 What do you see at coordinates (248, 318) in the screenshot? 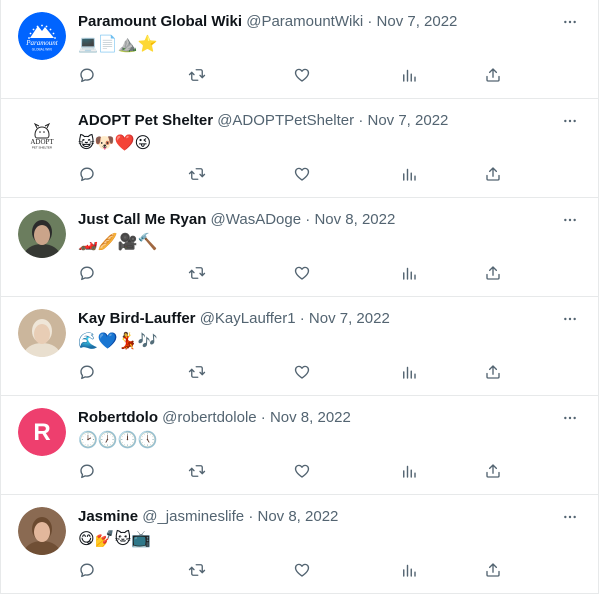
I see `user-handle: @KayLauffer1` at bounding box center [248, 318].